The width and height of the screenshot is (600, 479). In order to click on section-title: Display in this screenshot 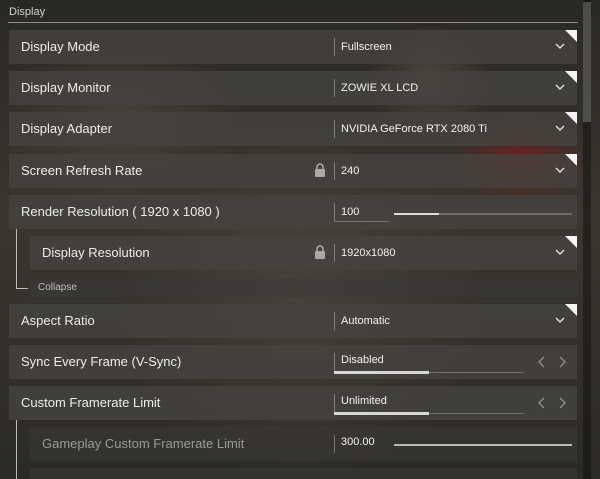, I will do `click(27, 12)`.